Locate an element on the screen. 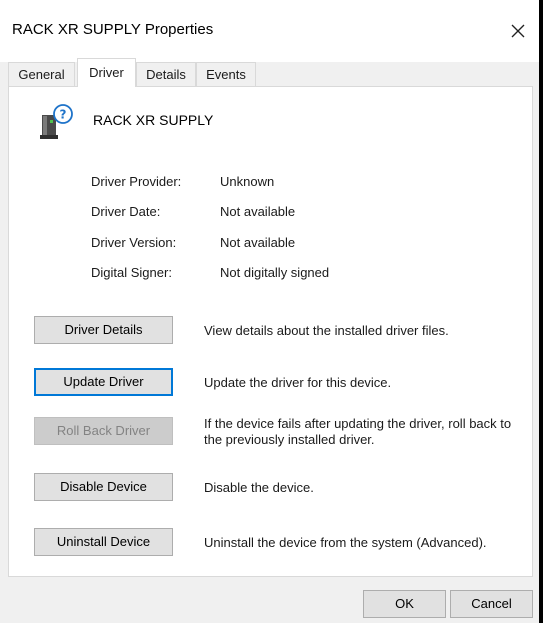 The height and width of the screenshot is (623, 543). disable-device-button: Disable Device is located at coordinates (103, 487).